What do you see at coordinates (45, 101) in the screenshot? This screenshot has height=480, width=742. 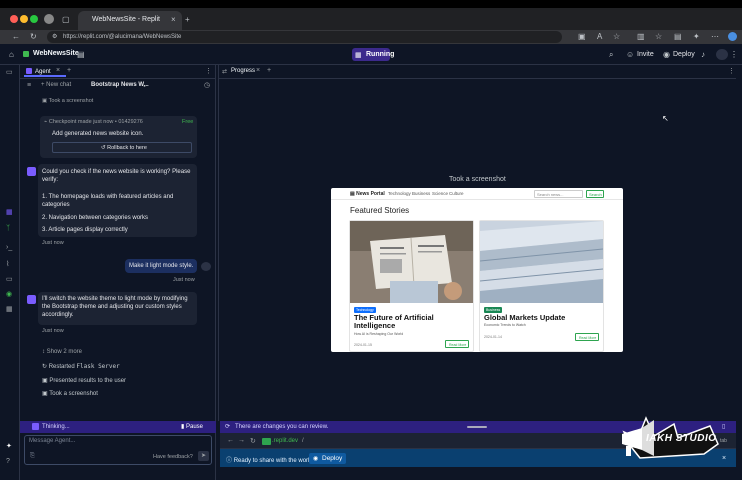 I see `camera-icon: ▣` at bounding box center [45, 101].